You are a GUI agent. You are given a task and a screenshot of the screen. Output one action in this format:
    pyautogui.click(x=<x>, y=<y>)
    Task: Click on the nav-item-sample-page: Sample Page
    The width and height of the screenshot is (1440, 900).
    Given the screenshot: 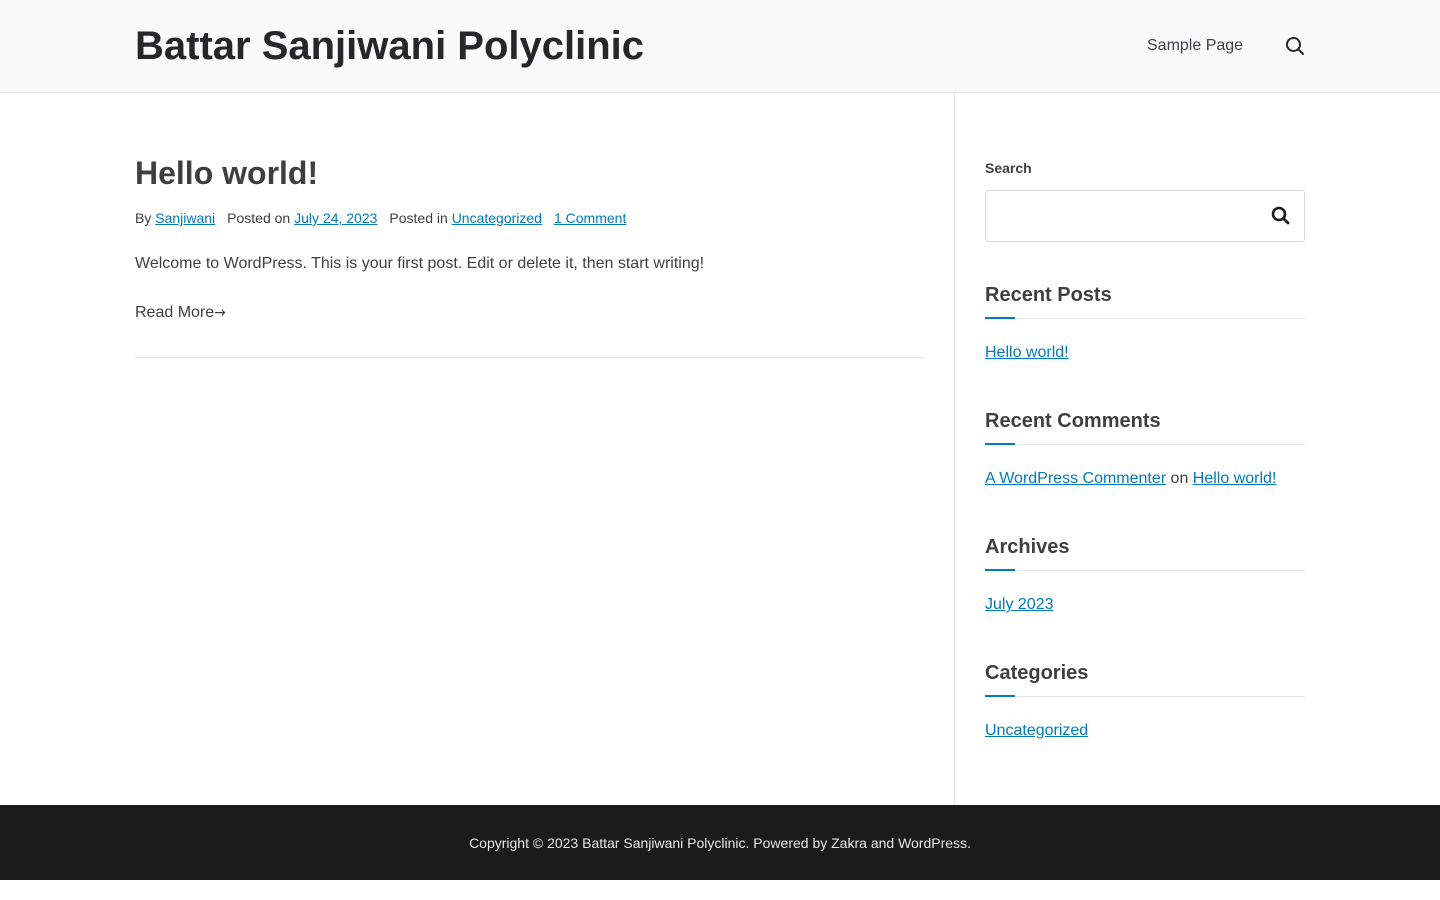 What is the action you would take?
    pyautogui.click(x=1195, y=46)
    